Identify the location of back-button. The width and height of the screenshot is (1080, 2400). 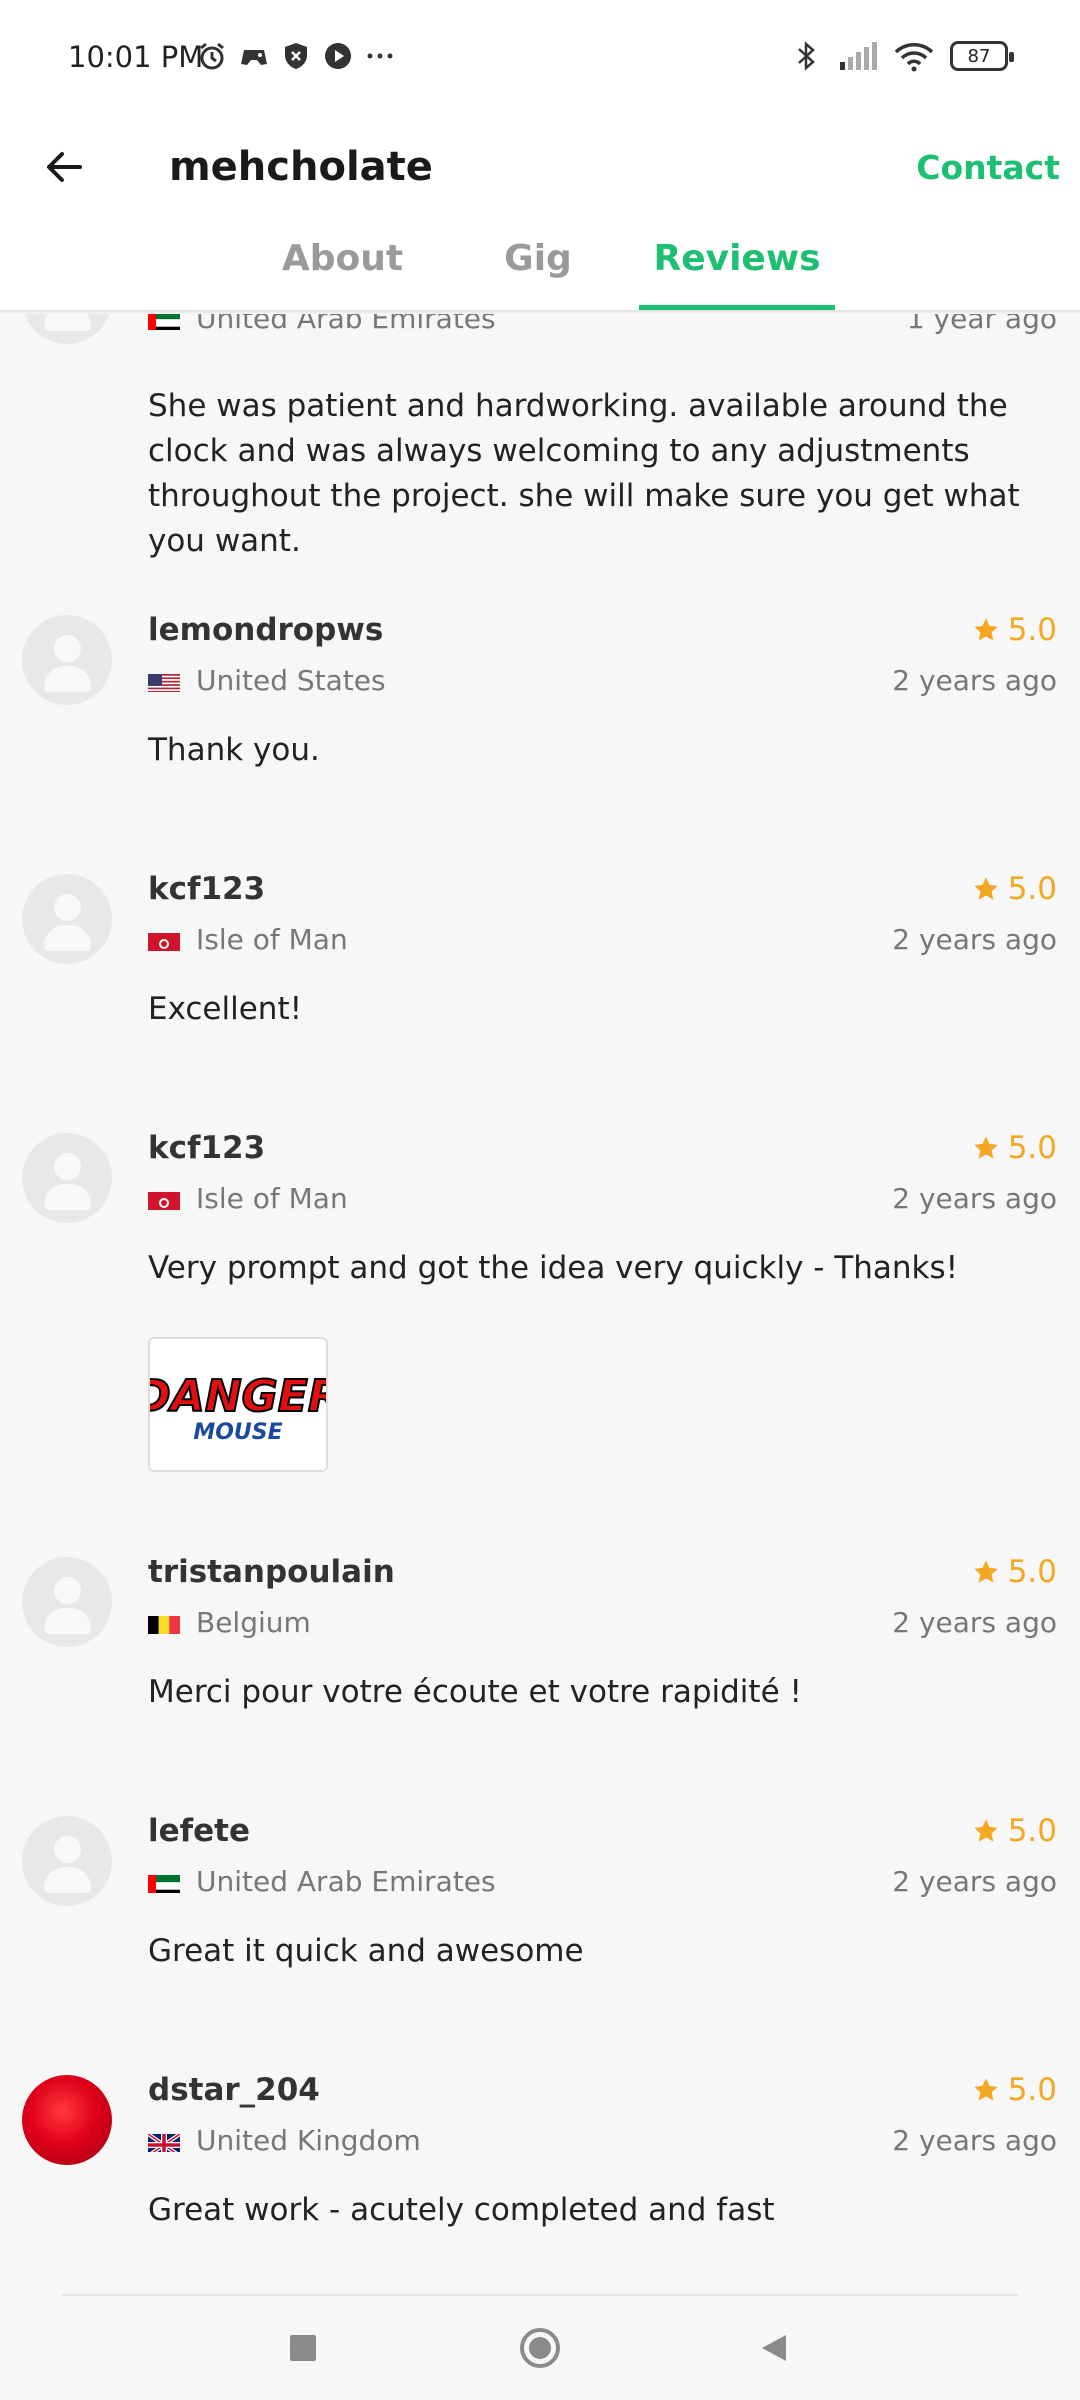
(64, 167).